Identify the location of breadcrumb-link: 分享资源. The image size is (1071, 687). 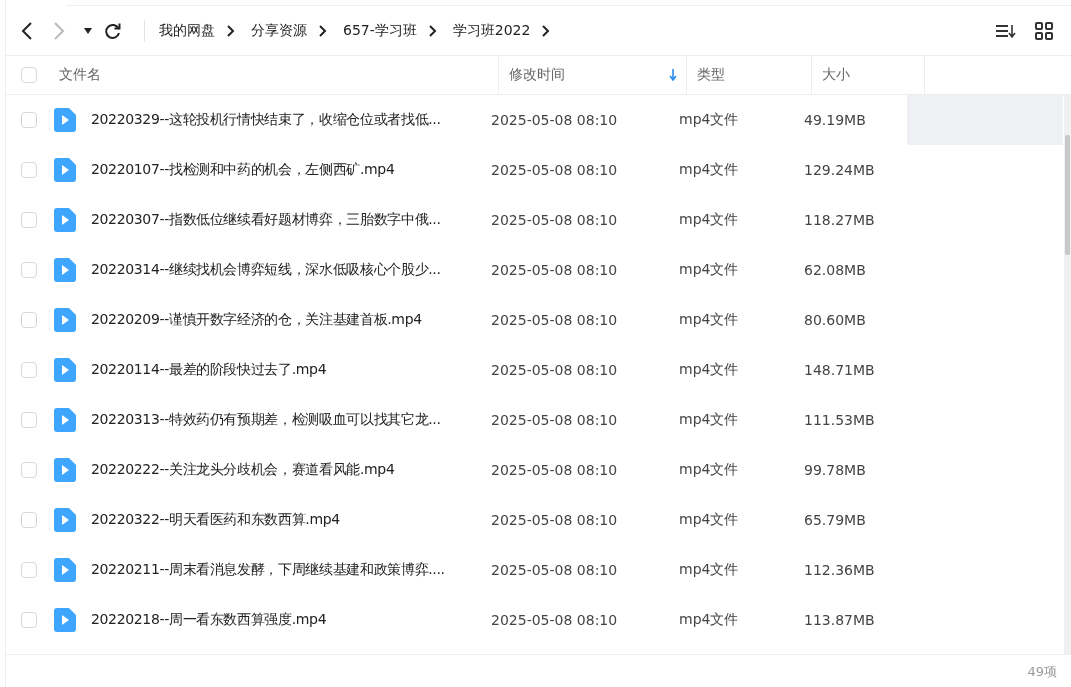
(279, 30).